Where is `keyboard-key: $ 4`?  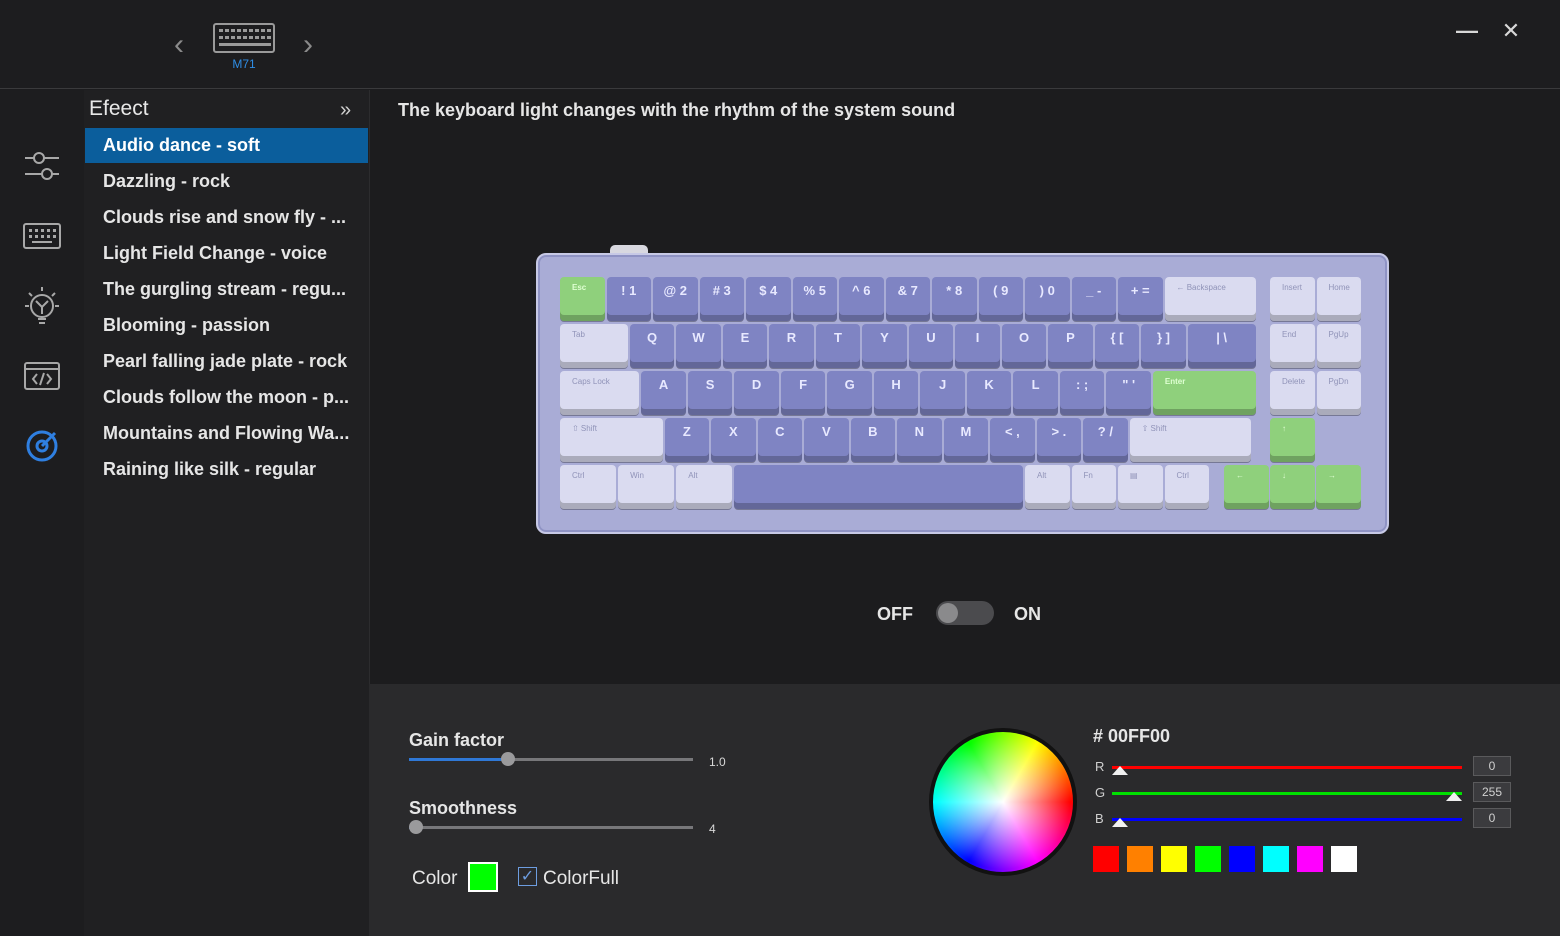
keyboard-key: $ 4 is located at coordinates (768, 299).